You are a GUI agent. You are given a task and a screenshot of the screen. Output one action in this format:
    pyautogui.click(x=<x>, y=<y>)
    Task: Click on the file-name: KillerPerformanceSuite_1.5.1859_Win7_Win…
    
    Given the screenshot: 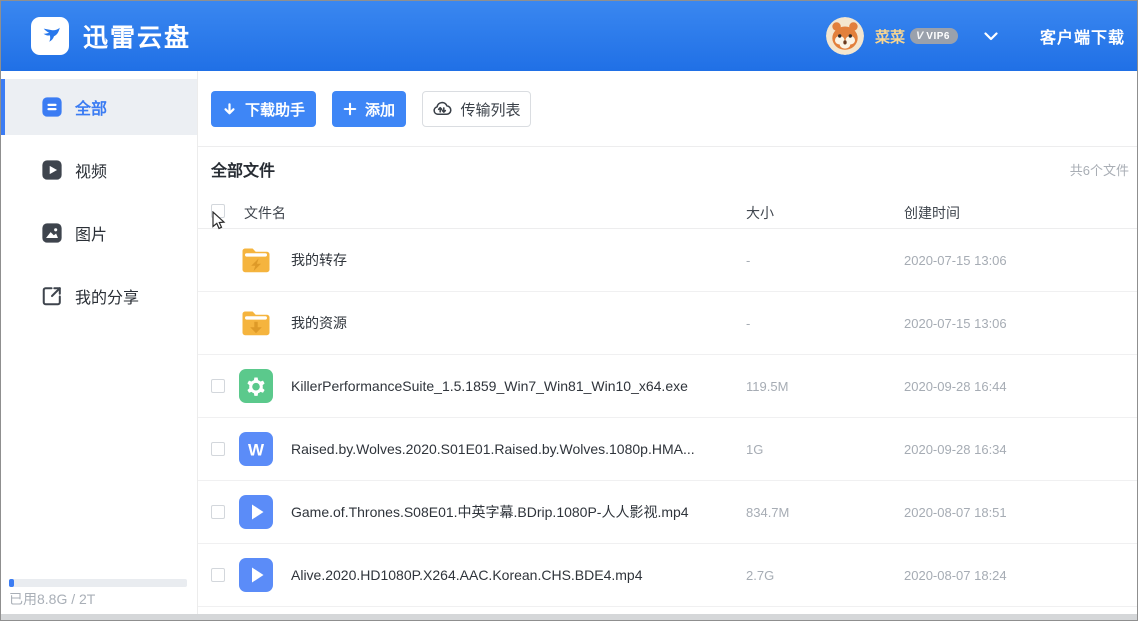 What is the action you would take?
    pyautogui.click(x=489, y=386)
    